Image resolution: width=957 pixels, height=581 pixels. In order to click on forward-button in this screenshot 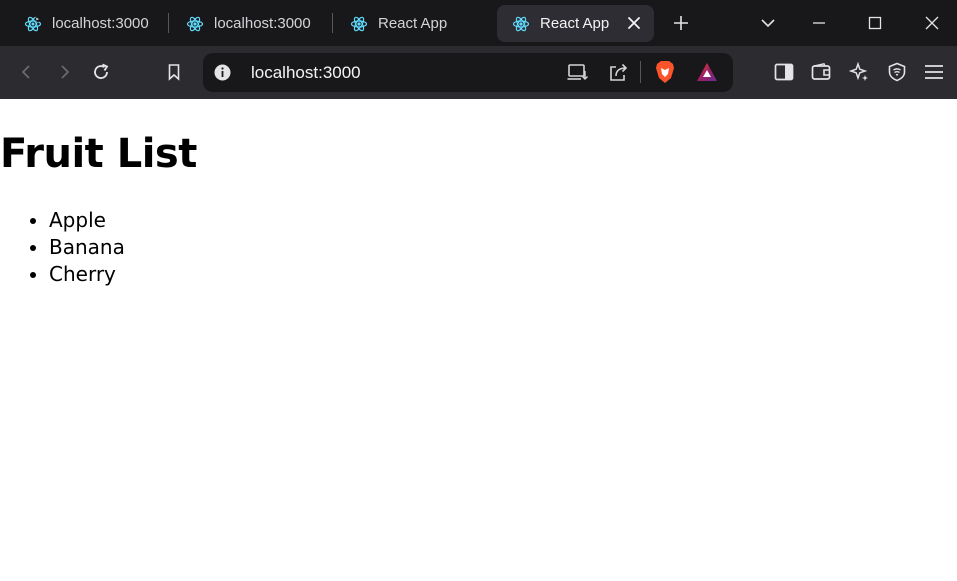, I will do `click(64, 72)`.